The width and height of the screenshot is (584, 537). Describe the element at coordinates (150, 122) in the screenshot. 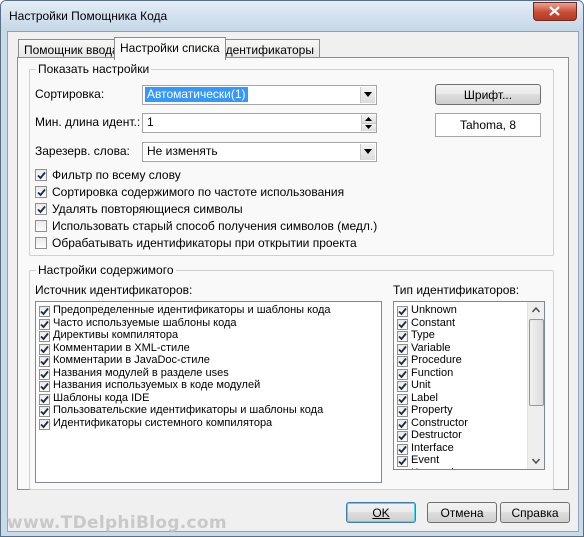

I see `min-length-value: 1` at that location.